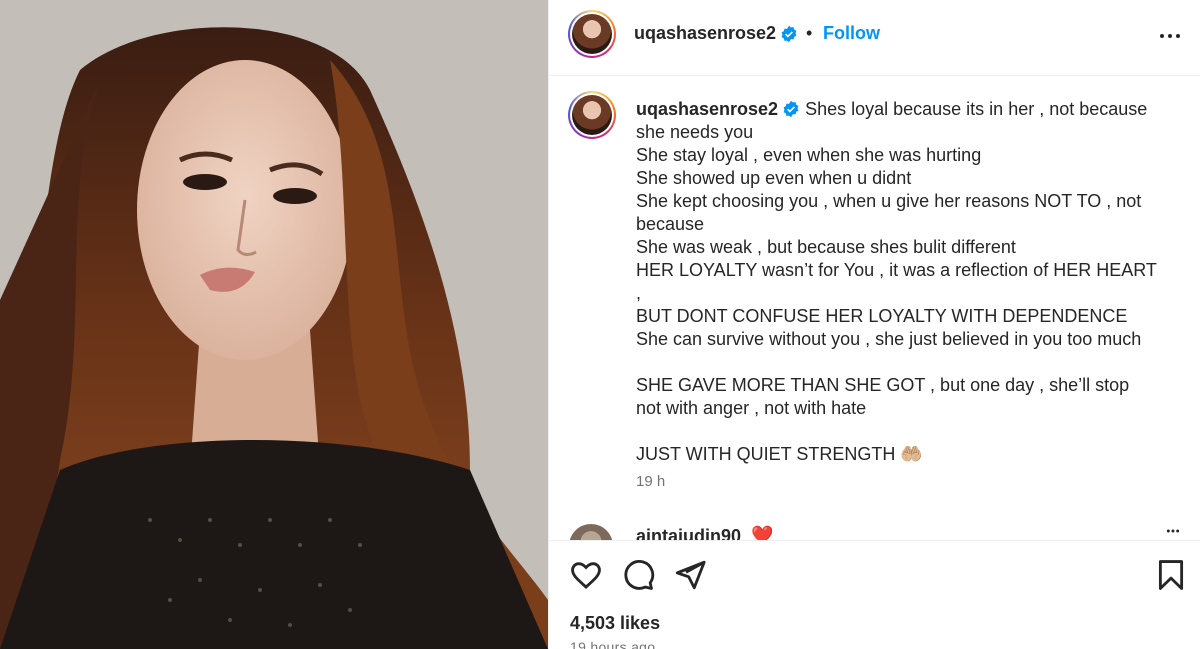  Describe the element at coordinates (789, 34) in the screenshot. I see `verified-badge-icon` at that location.